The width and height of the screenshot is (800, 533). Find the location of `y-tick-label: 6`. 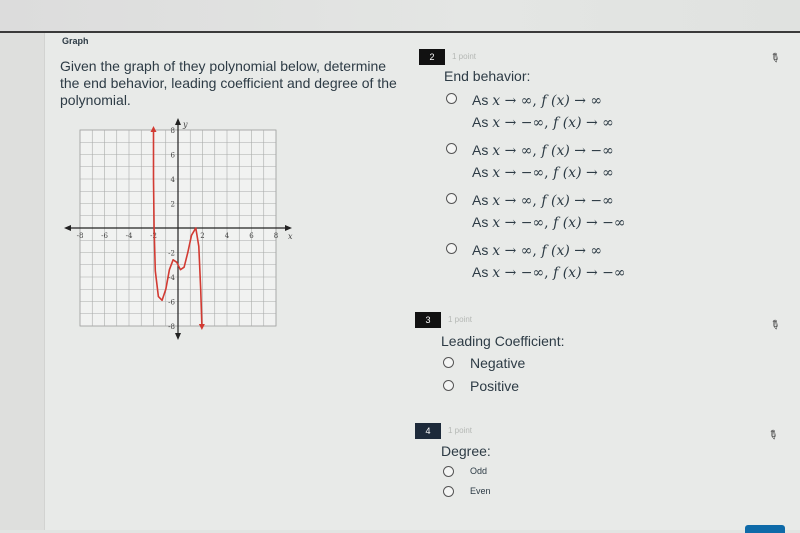

y-tick-label: 6 is located at coordinates (173, 156).